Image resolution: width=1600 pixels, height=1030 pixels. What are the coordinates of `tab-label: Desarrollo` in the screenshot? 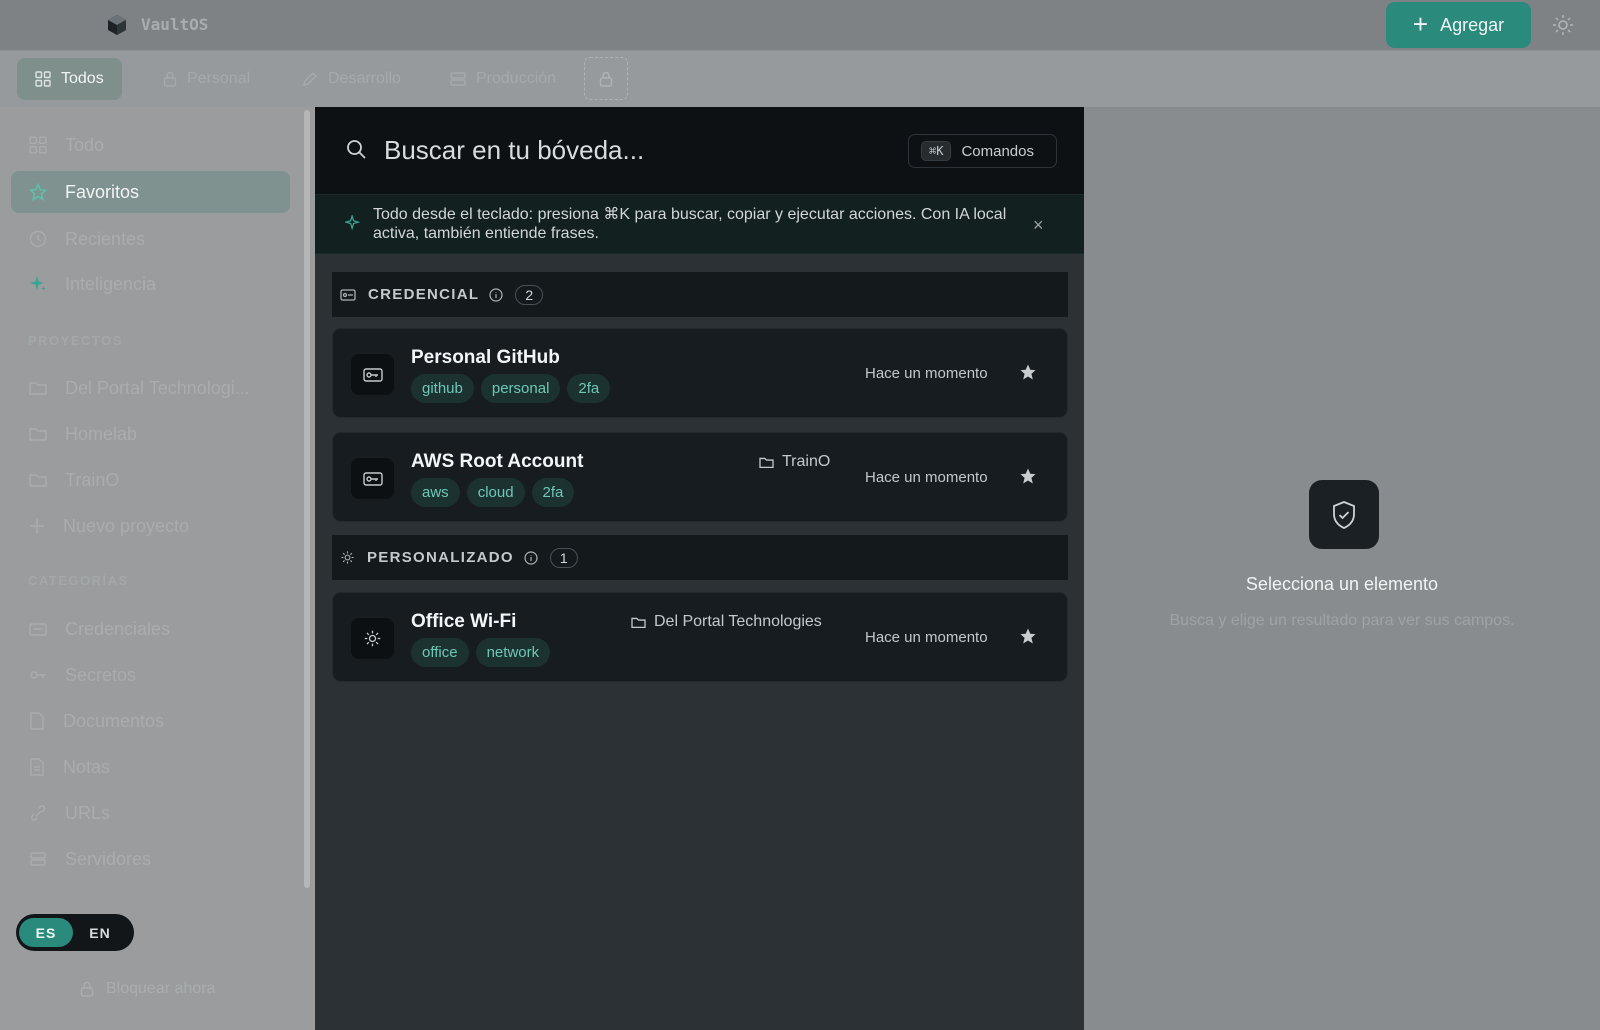 It's located at (364, 78).